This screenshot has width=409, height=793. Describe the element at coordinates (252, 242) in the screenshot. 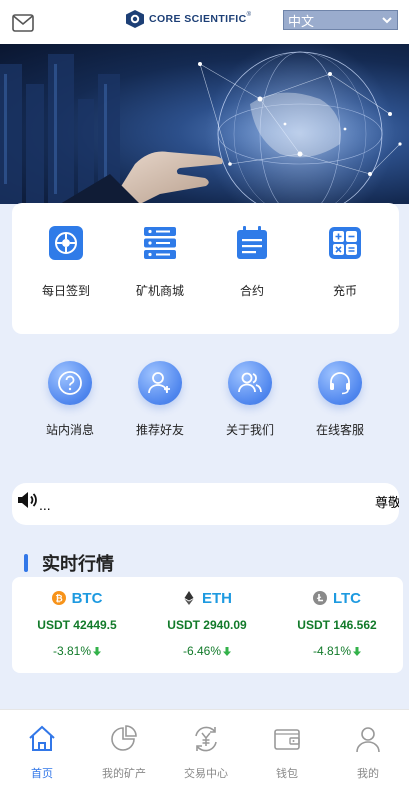

I see `contract-icon` at that location.